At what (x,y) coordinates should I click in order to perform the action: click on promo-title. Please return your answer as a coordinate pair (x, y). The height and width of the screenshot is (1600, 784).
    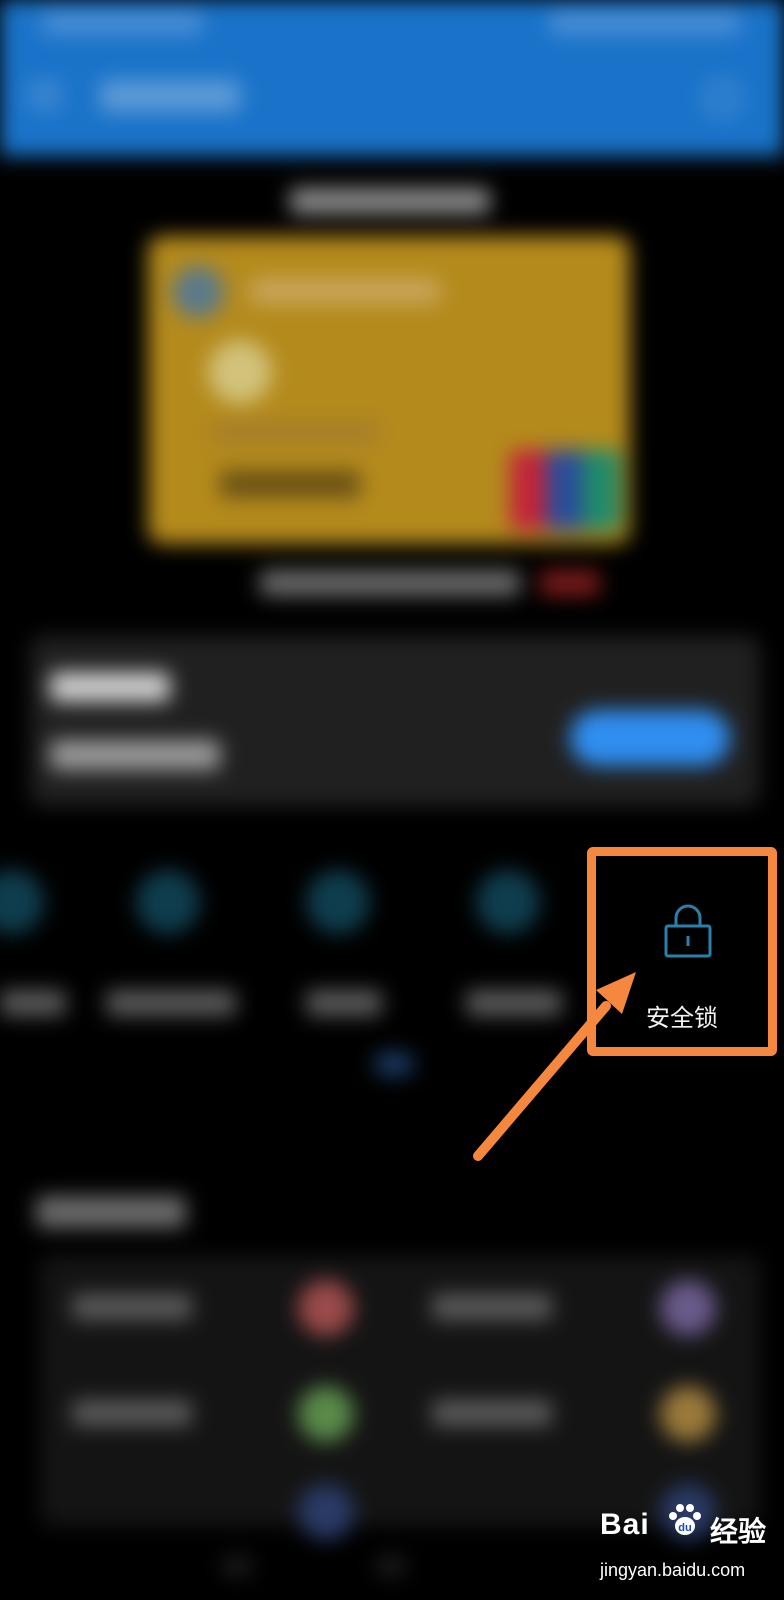
    Looking at the image, I should click on (110, 687).